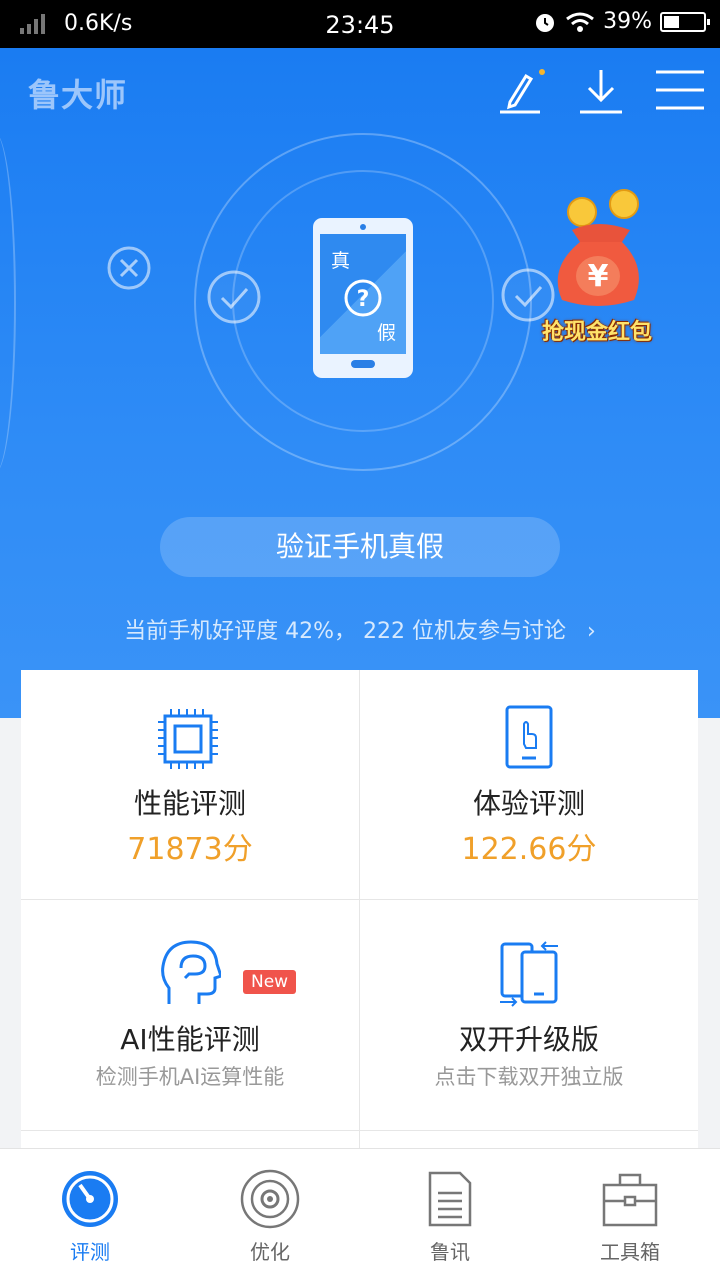 This screenshot has height=1281, width=720. I want to click on tab-toolbox: 工具箱, so click(630, 1215).